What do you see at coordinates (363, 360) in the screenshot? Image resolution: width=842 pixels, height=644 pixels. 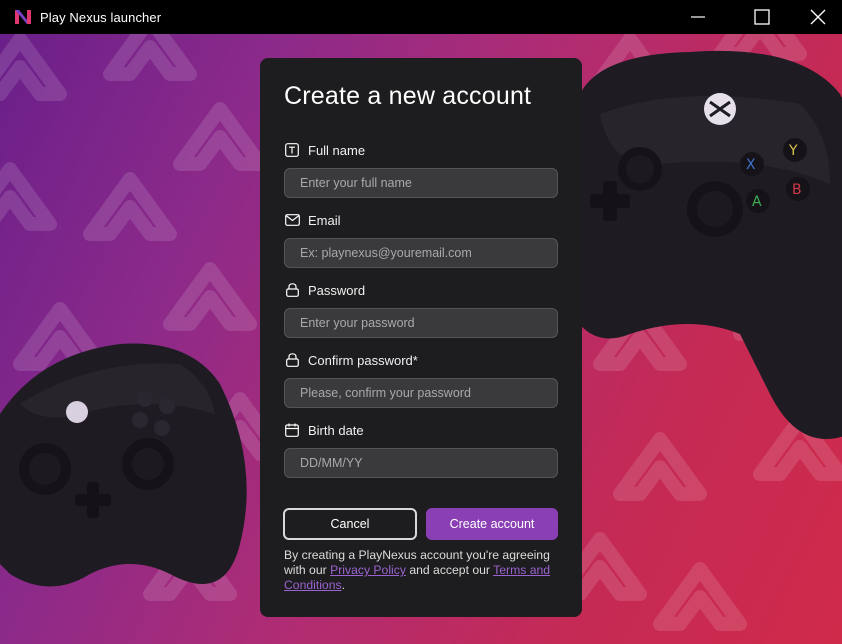 I see `confirm-password-label-text: Confirm password*` at bounding box center [363, 360].